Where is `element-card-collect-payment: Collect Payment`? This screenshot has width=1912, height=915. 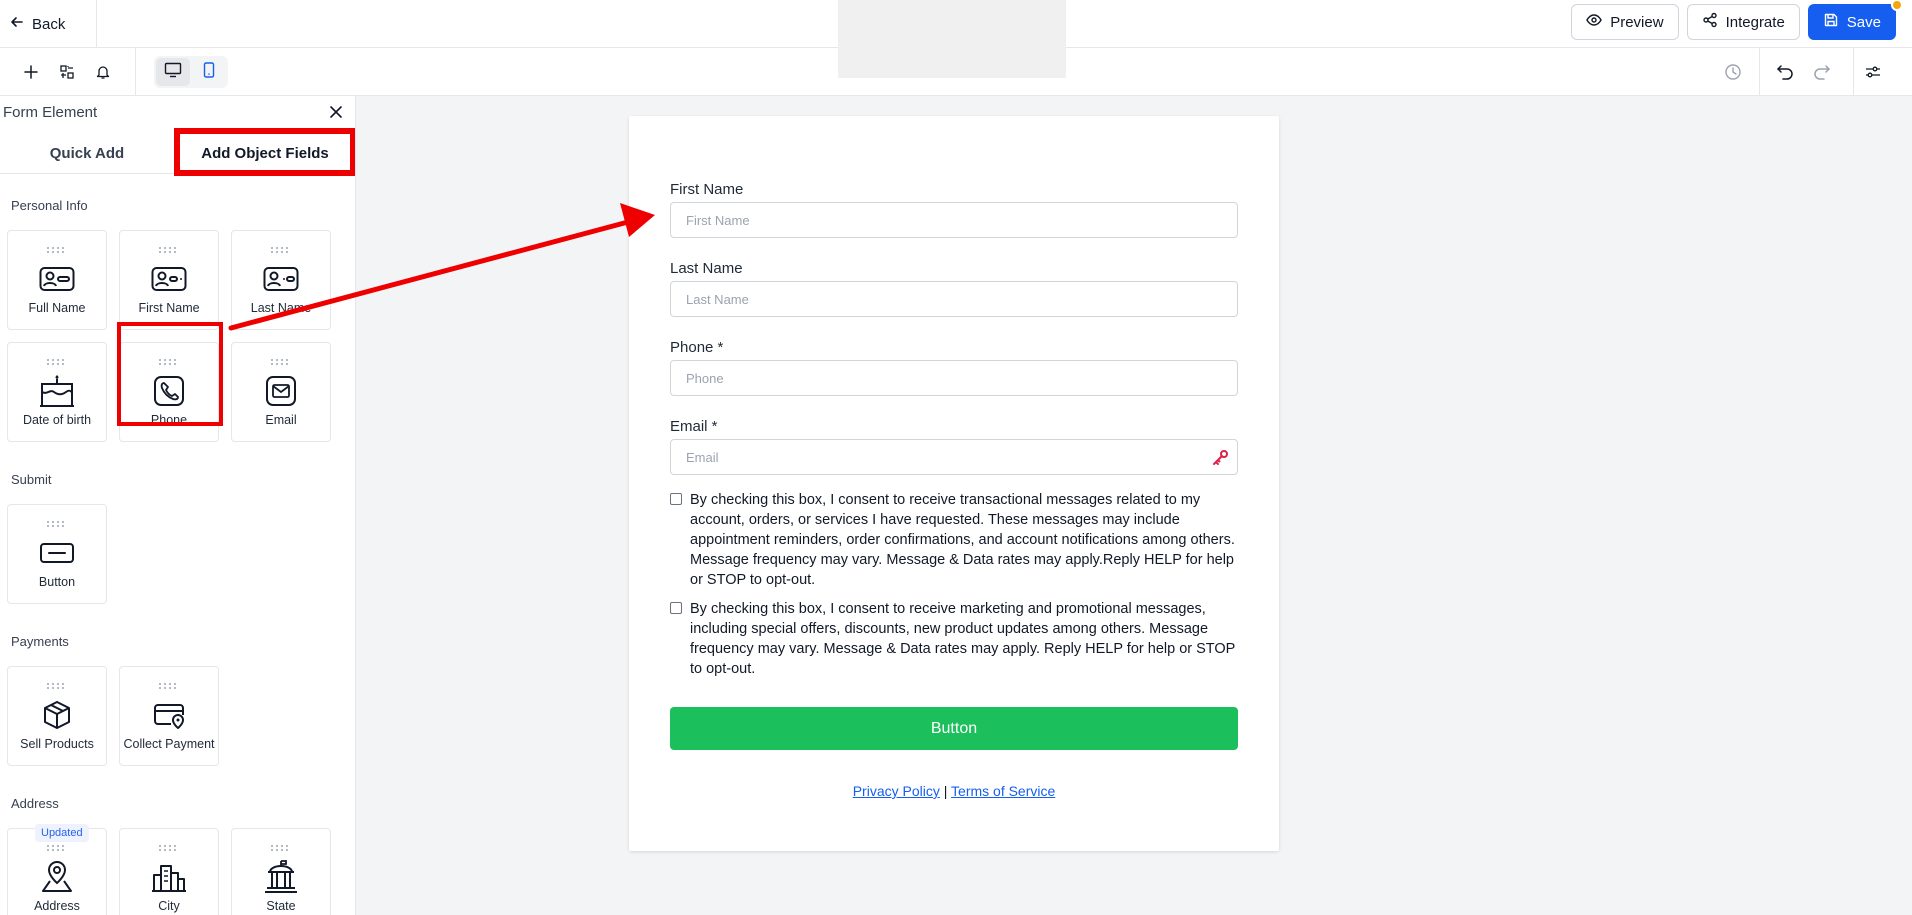 element-card-collect-payment: Collect Payment is located at coordinates (169, 716).